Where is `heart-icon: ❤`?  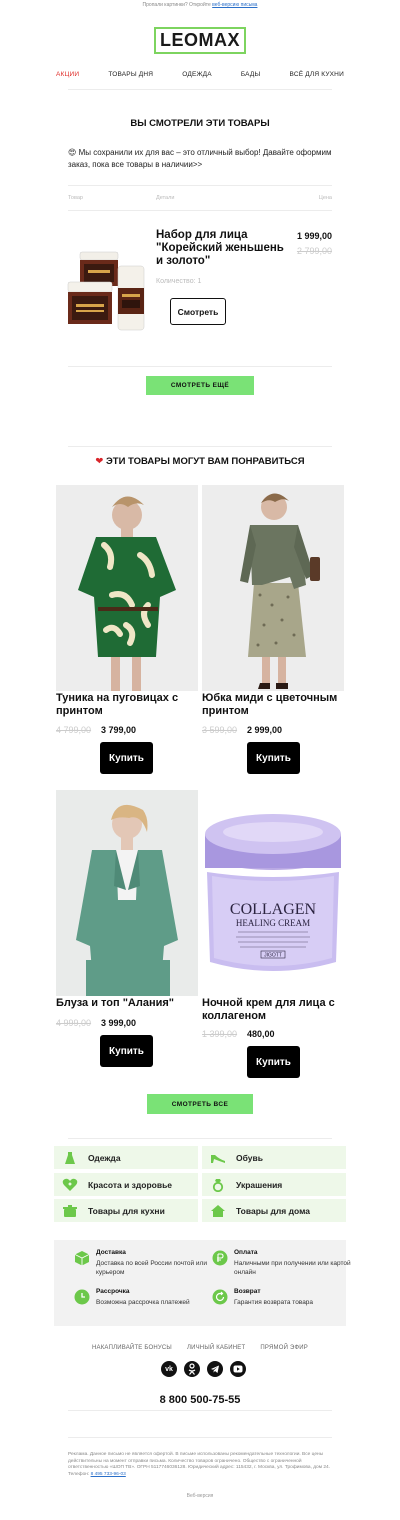
heart-icon: ❤ is located at coordinates (99, 461).